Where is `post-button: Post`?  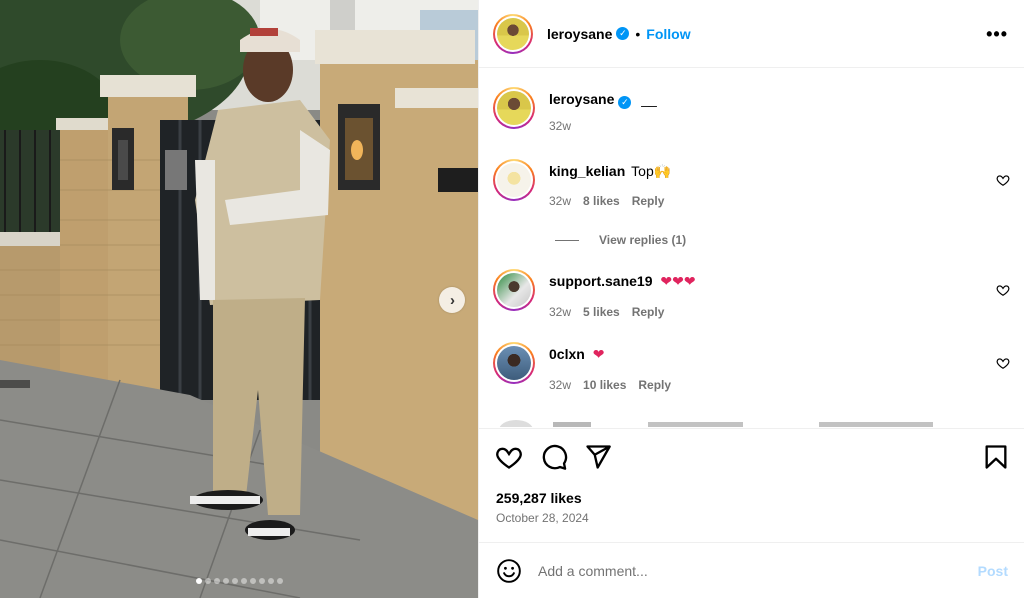 post-button: Post is located at coordinates (993, 571).